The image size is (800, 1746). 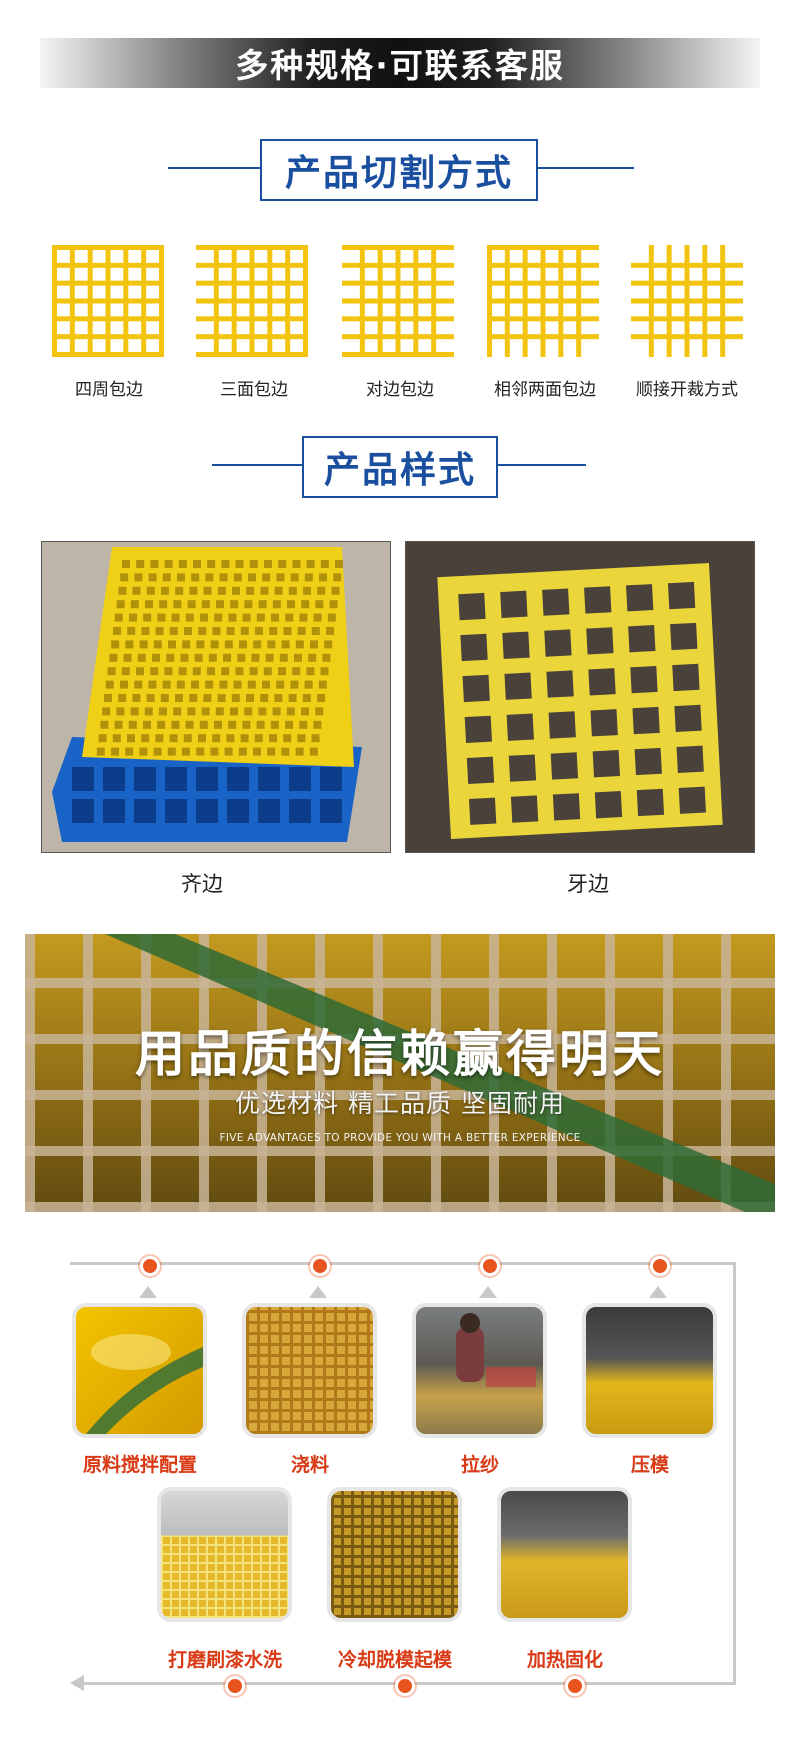 I want to click on process-line-top, so click(x=402, y=1263).